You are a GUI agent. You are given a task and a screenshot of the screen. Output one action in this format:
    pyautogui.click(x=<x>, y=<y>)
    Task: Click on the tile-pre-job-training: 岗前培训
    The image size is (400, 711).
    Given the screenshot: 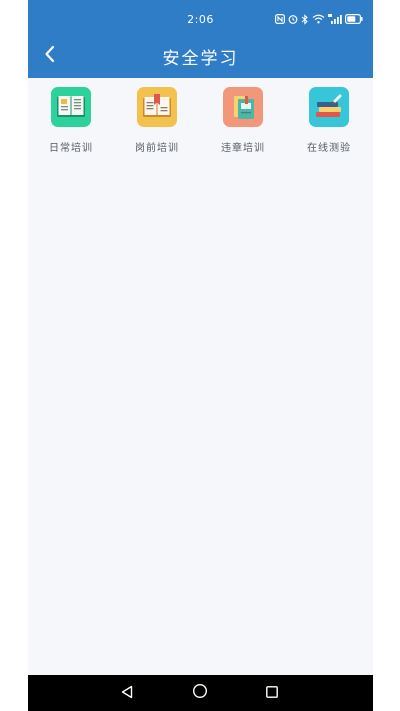 What is the action you would take?
    pyautogui.click(x=157, y=123)
    